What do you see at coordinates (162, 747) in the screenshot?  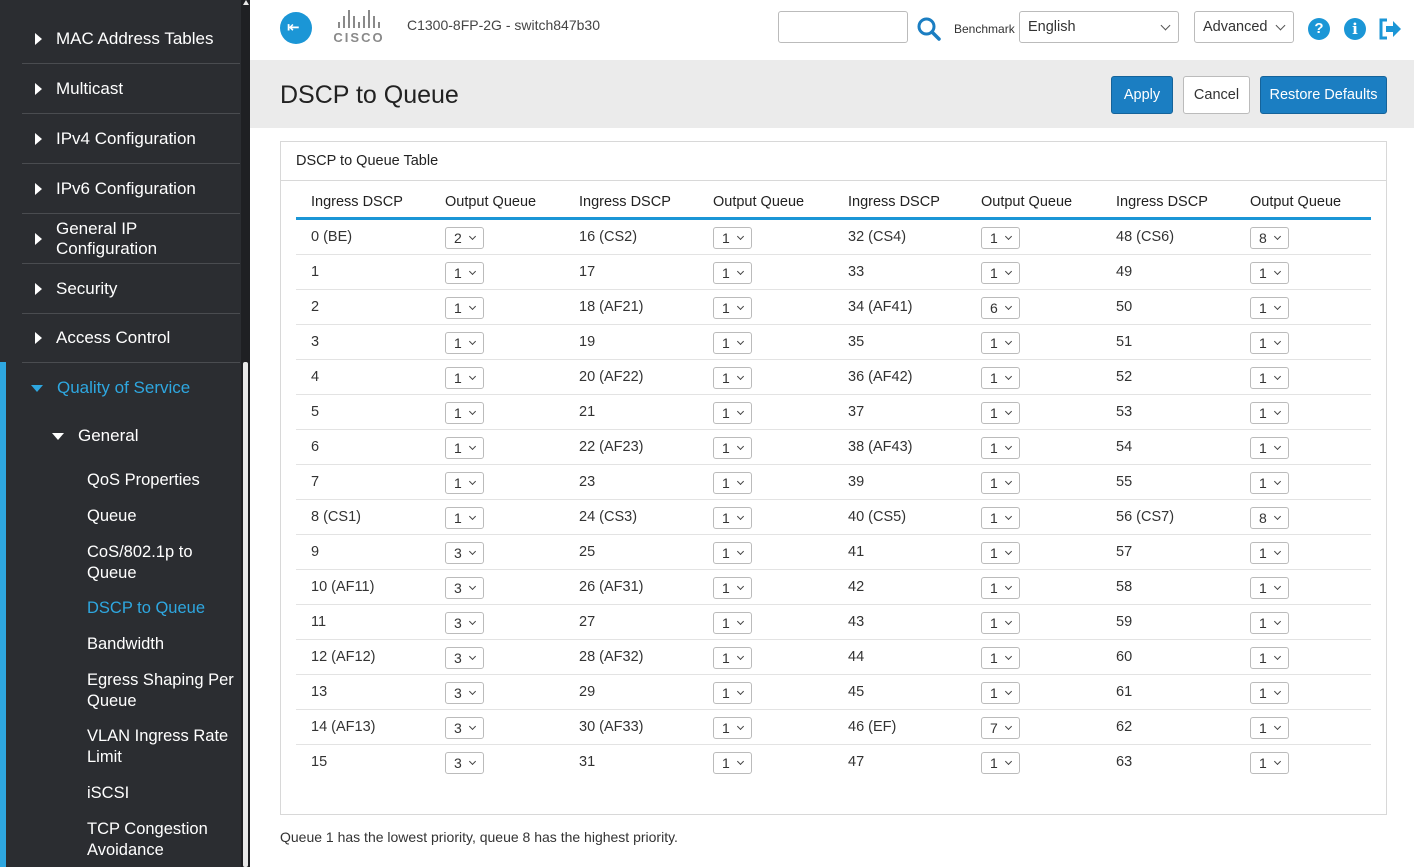 I see `sidebar-subitem-vlan-ingress-rate-limit: VLAN Ingress Rate Limit` at bounding box center [162, 747].